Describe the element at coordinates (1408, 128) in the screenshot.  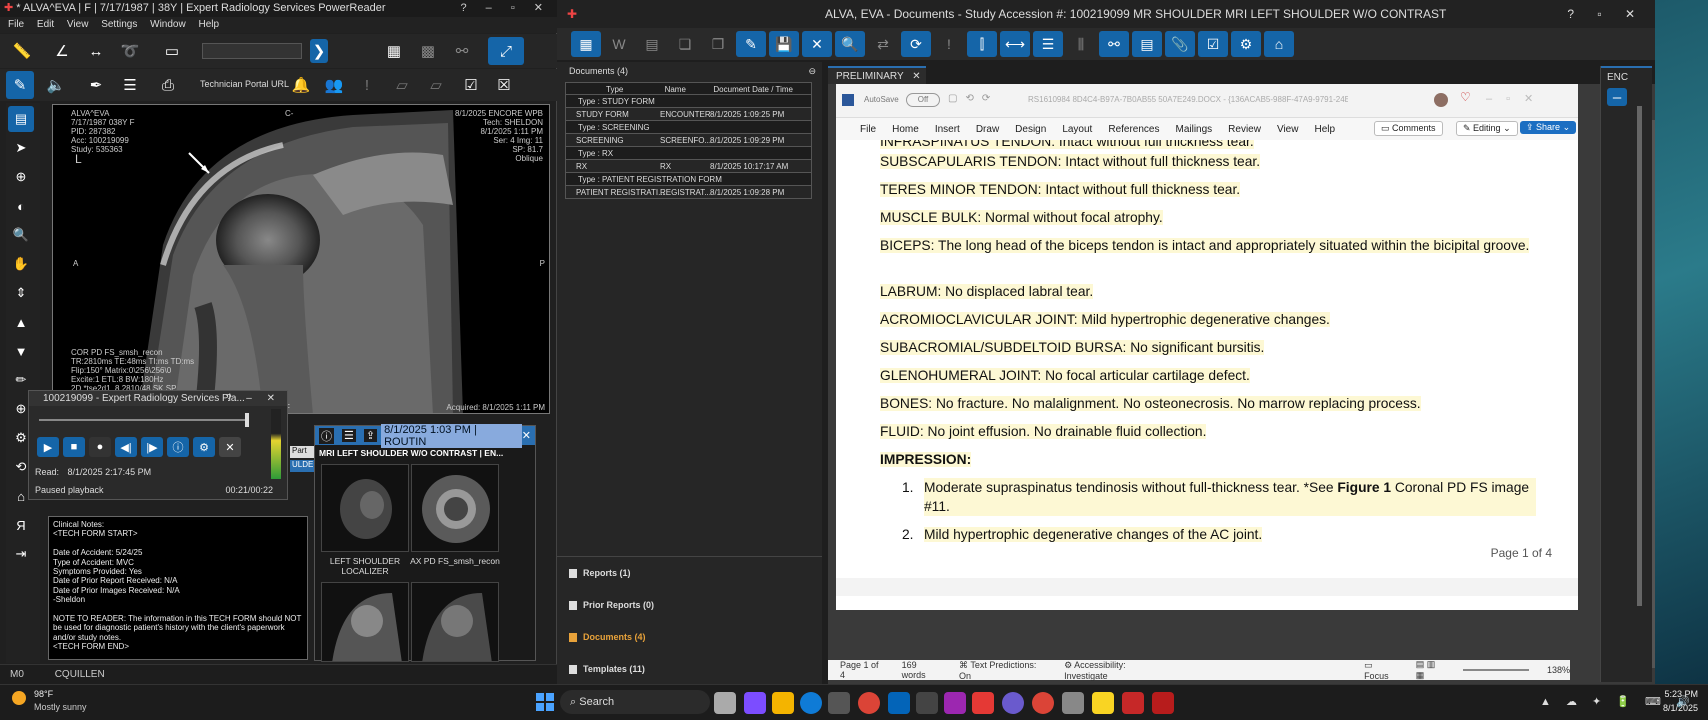
I see `comments-button: ▭ Comments` at that location.